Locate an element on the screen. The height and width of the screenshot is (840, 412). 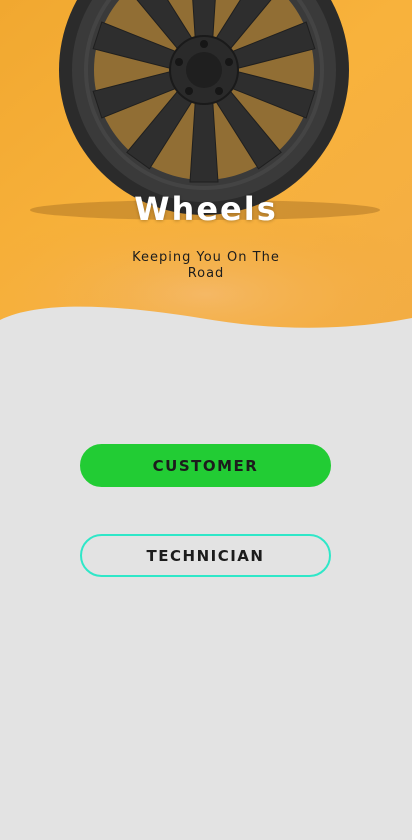
app-tagline: Keeping You On The Road is located at coordinates (206, 265).